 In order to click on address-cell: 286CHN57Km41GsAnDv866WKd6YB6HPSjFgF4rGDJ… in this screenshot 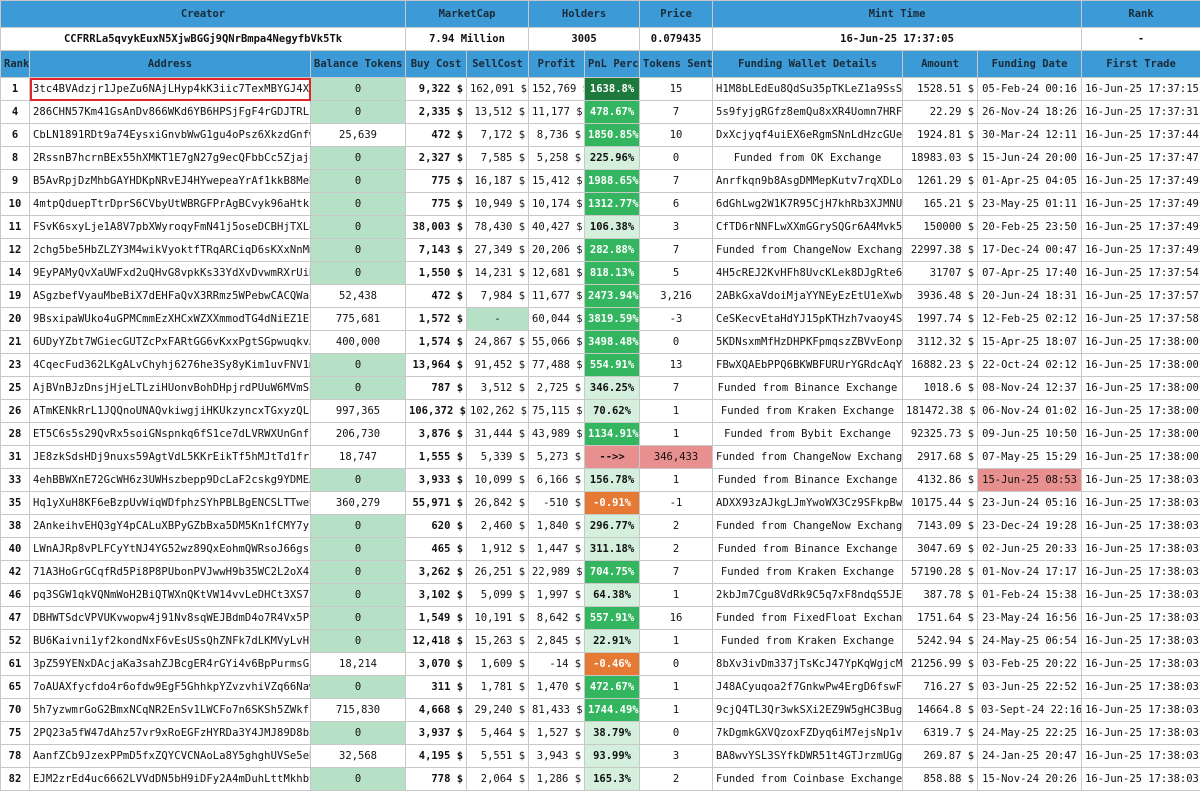, I will do `click(170, 112)`.